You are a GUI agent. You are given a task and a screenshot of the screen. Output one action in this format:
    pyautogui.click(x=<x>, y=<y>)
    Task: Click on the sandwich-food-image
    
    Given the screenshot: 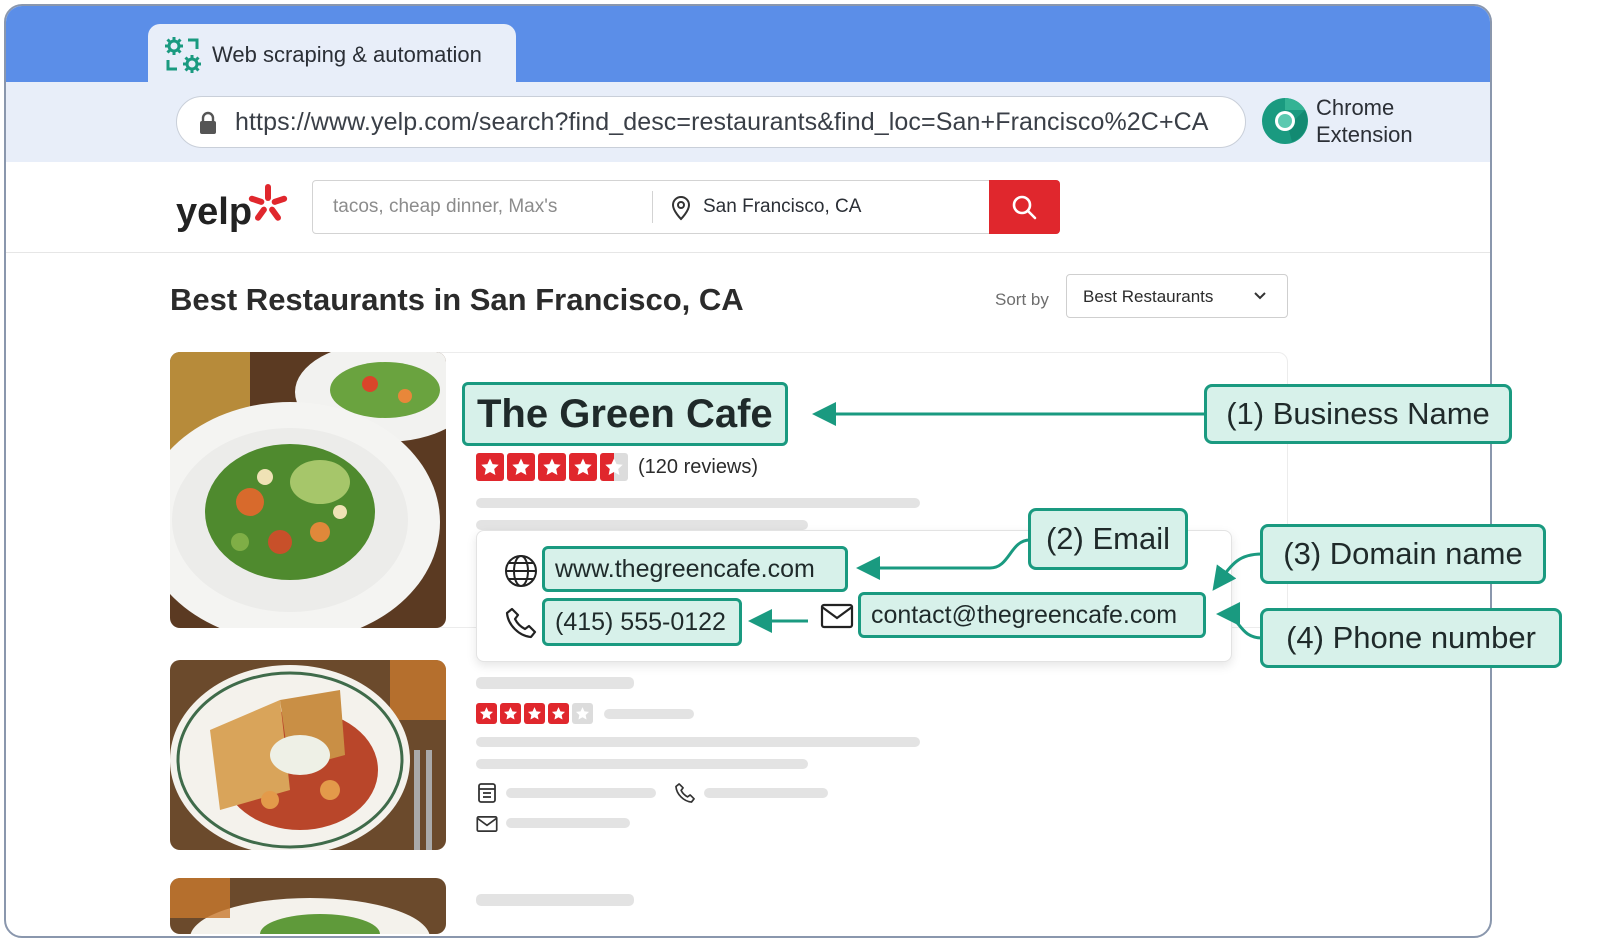 What is the action you would take?
    pyautogui.click(x=308, y=755)
    